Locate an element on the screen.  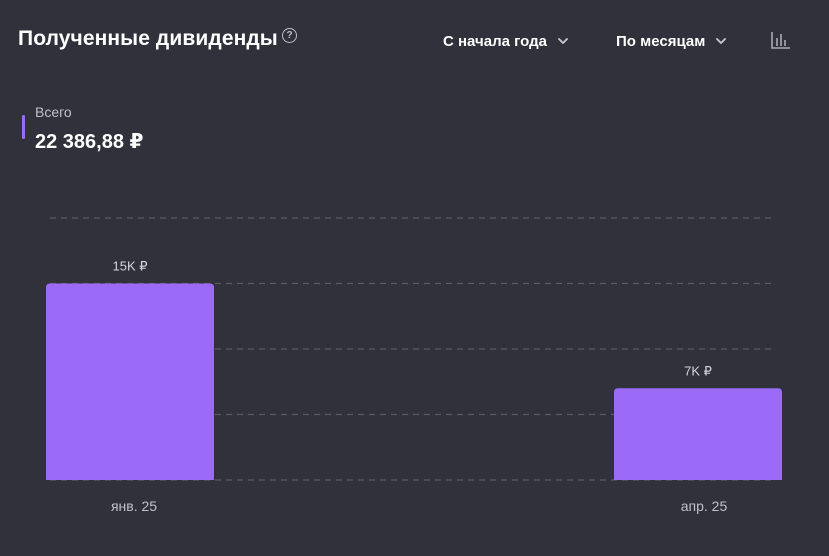
x-tick-label: апр. 25 is located at coordinates (704, 506).